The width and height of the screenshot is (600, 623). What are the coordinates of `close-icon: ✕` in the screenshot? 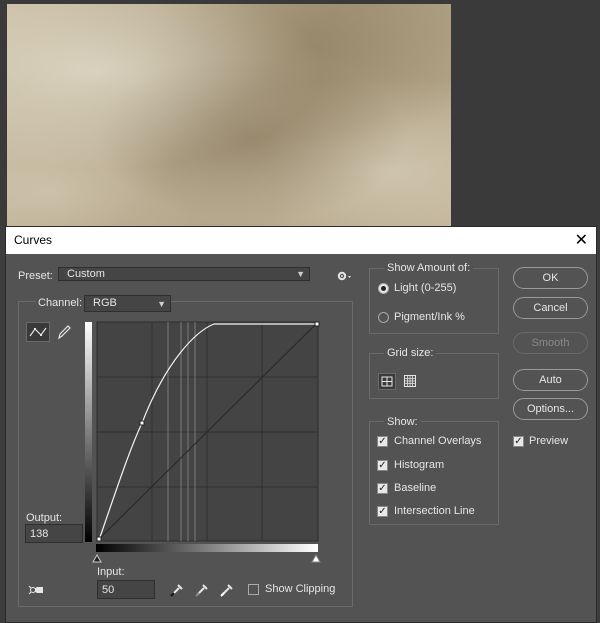 It's located at (581, 240).